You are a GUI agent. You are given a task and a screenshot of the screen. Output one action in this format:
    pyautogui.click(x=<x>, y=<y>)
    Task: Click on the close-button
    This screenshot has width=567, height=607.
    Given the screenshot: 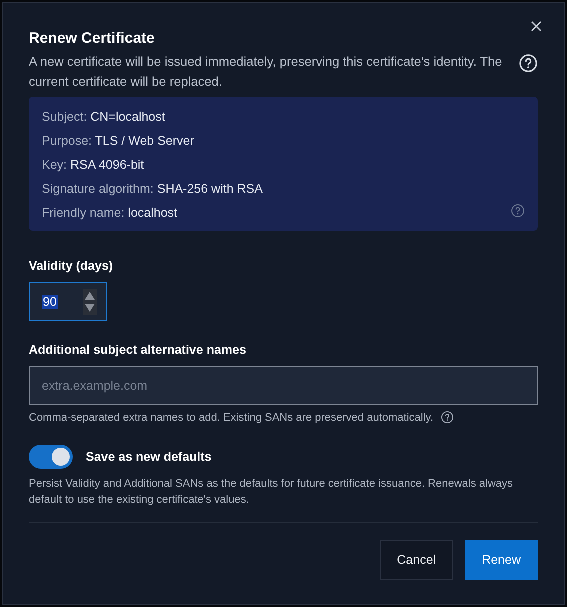 What is the action you would take?
    pyautogui.click(x=536, y=26)
    